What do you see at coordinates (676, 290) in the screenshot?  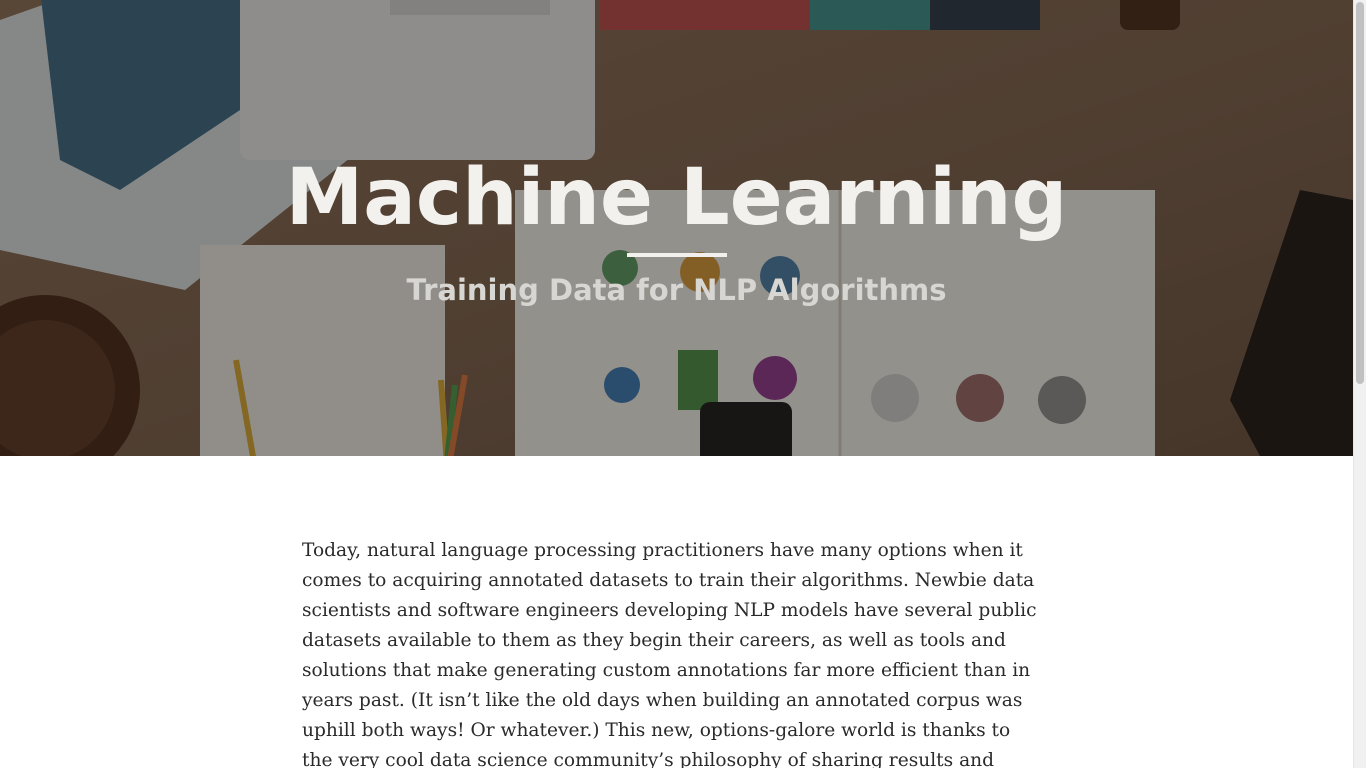 I see `page-subtitle: Training Data for NLP Algorithms` at bounding box center [676, 290].